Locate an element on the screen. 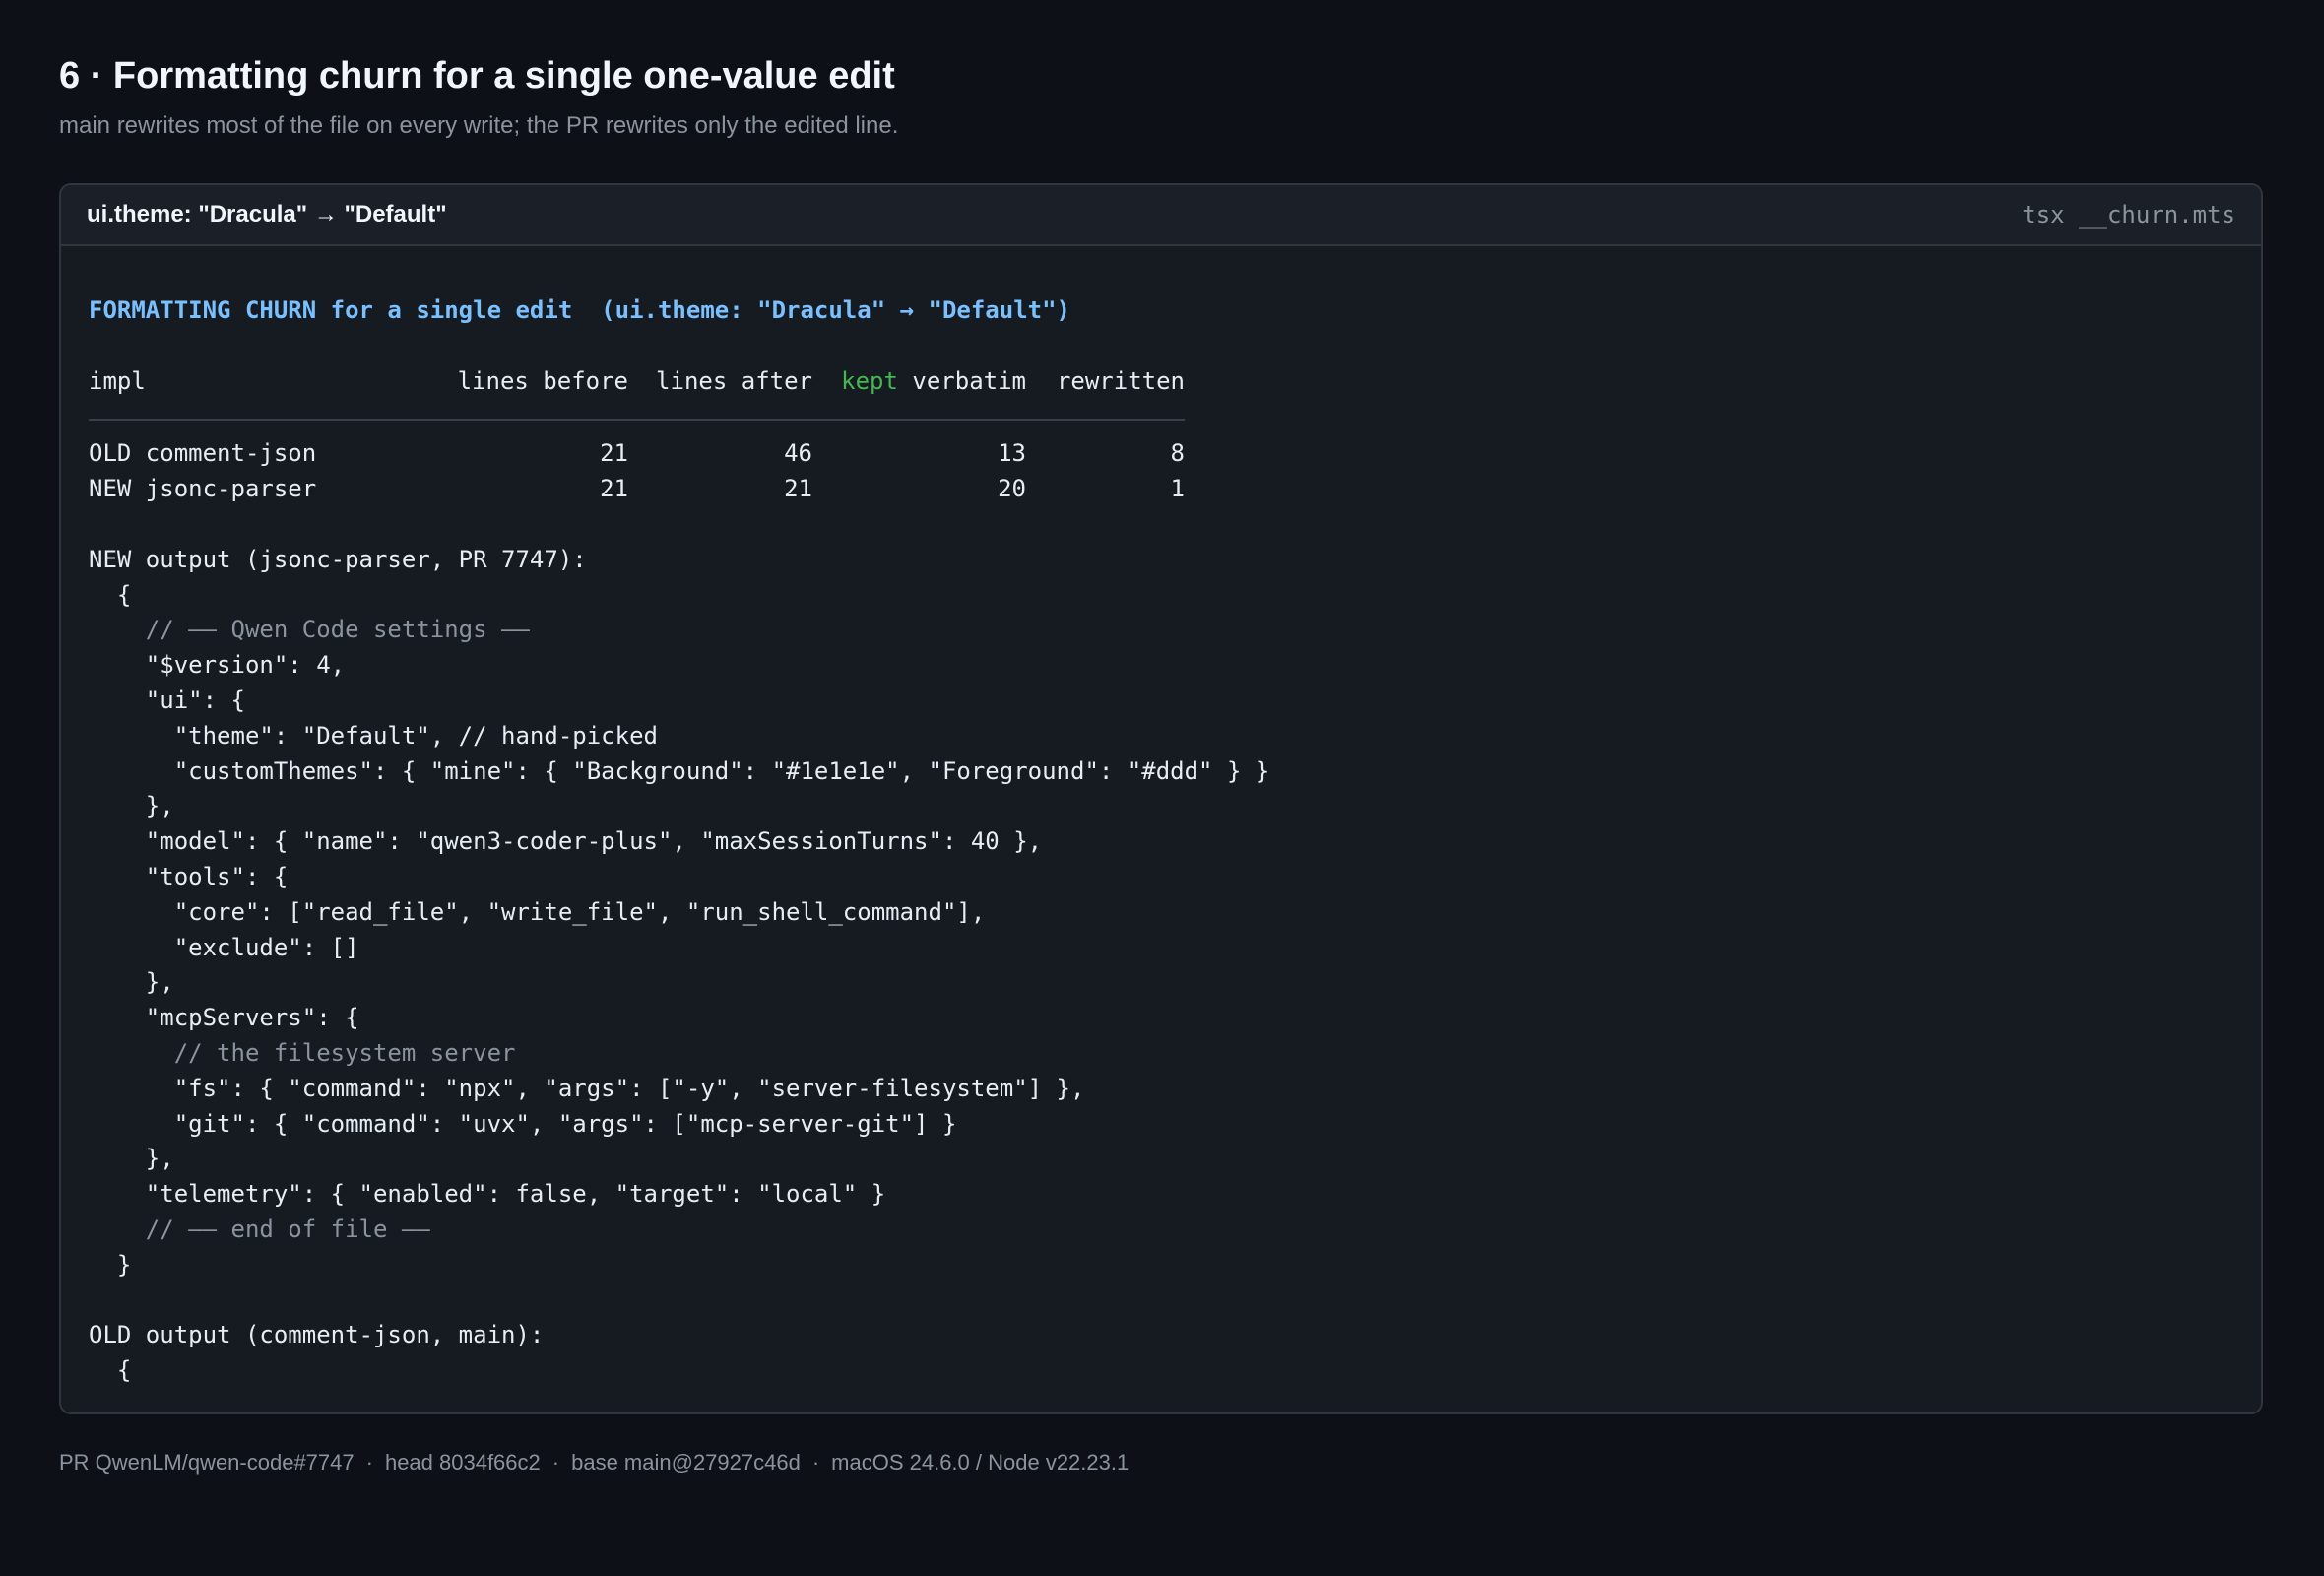 Image resolution: width=2324 pixels, height=1576 pixels. header-impl: impl is located at coordinates (118, 380).